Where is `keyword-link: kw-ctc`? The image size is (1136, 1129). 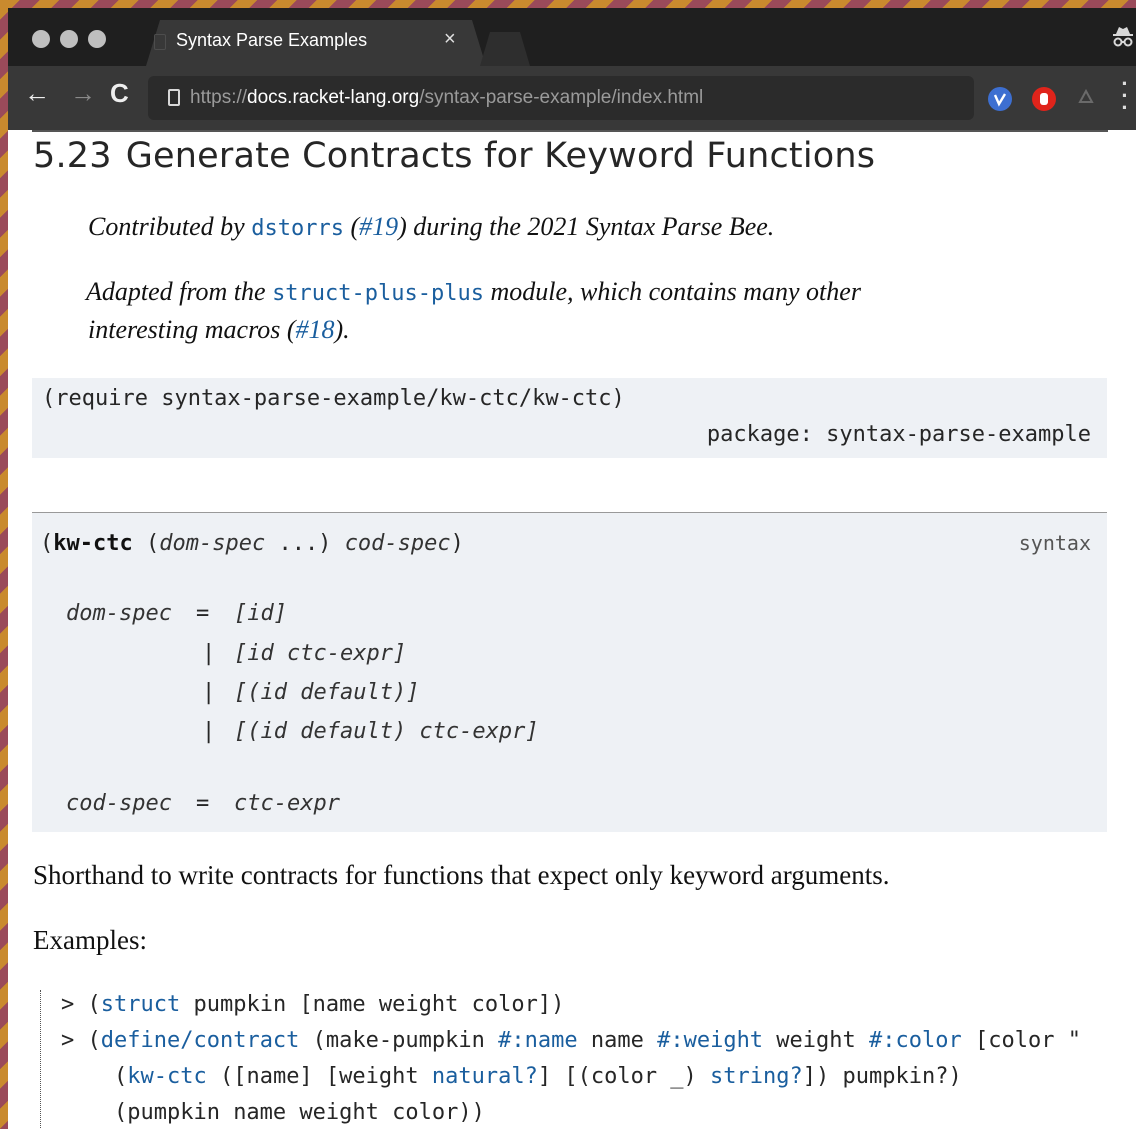
keyword-link: kw-ctc is located at coordinates (166, 1076).